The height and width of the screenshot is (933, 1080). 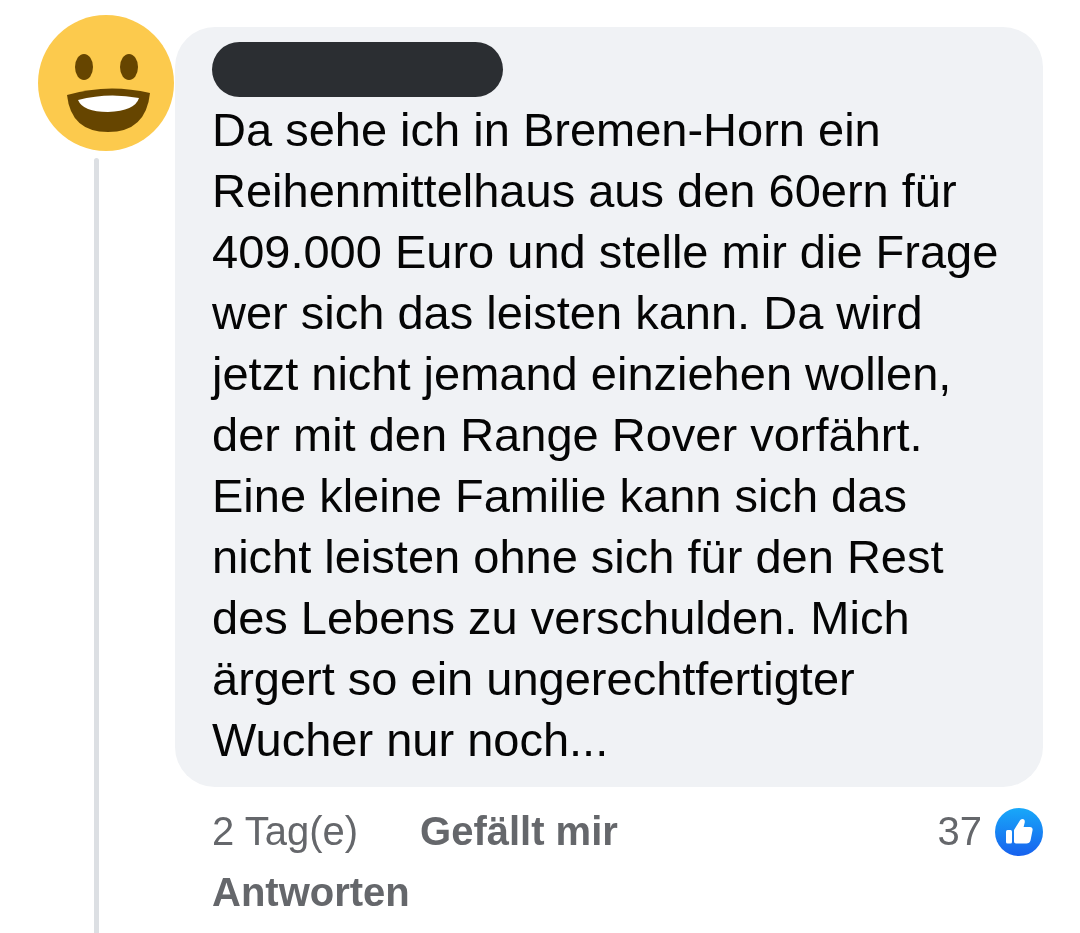 What do you see at coordinates (311, 892) in the screenshot?
I see `comment-action-link: Antworten` at bounding box center [311, 892].